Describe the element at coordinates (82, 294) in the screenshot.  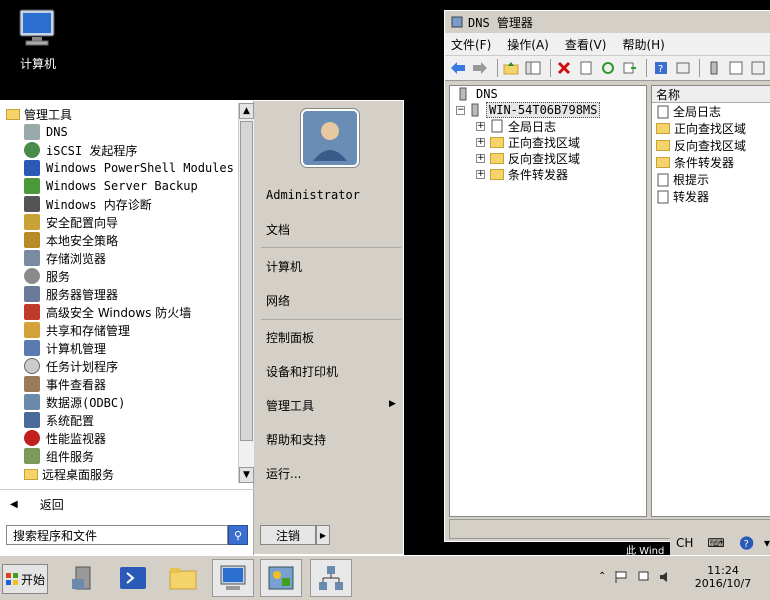
I see `program-label: 服务器管理器` at that location.